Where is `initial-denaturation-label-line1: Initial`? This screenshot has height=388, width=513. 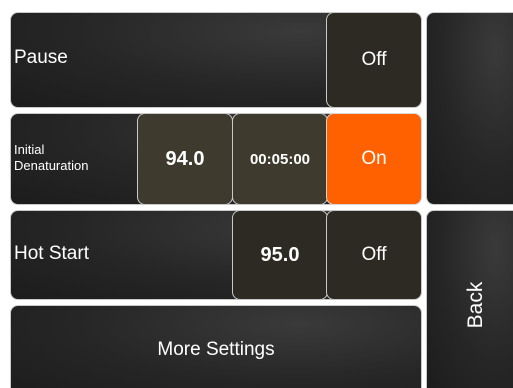
initial-denaturation-label-line1: Initial is located at coordinates (29, 149).